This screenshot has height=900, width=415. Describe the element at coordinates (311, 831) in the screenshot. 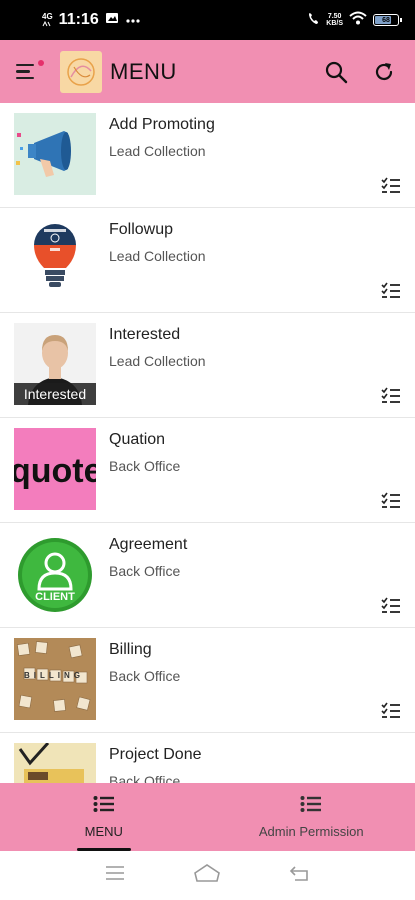

I see `tab-admin-permission-label: Admin Permission` at that location.